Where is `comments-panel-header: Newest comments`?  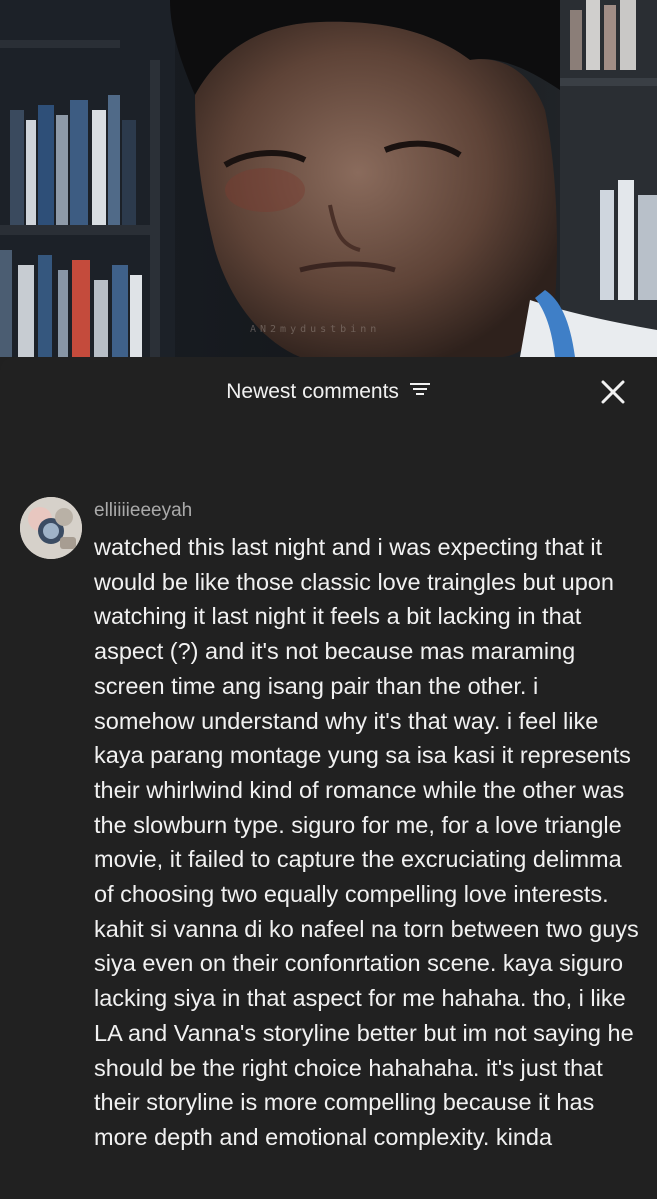
comments-panel-header: Newest comments is located at coordinates (328, 392).